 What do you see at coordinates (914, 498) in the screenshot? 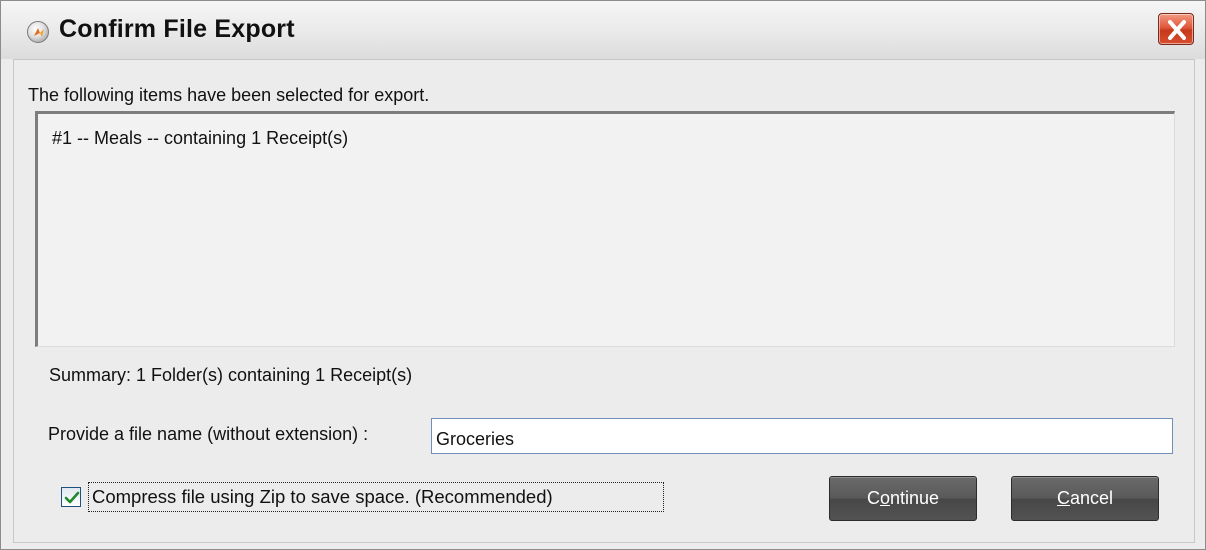
I see `continue-label-post: ntinue` at bounding box center [914, 498].